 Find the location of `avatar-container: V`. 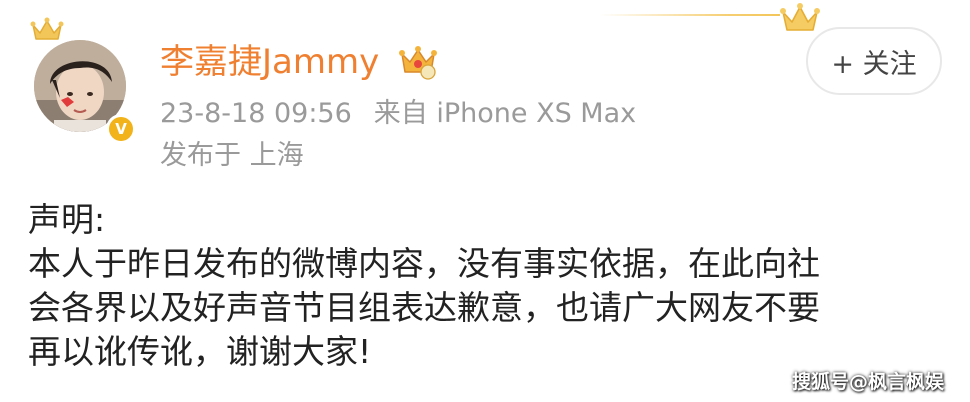

avatar-container: V is located at coordinates (82, 87).